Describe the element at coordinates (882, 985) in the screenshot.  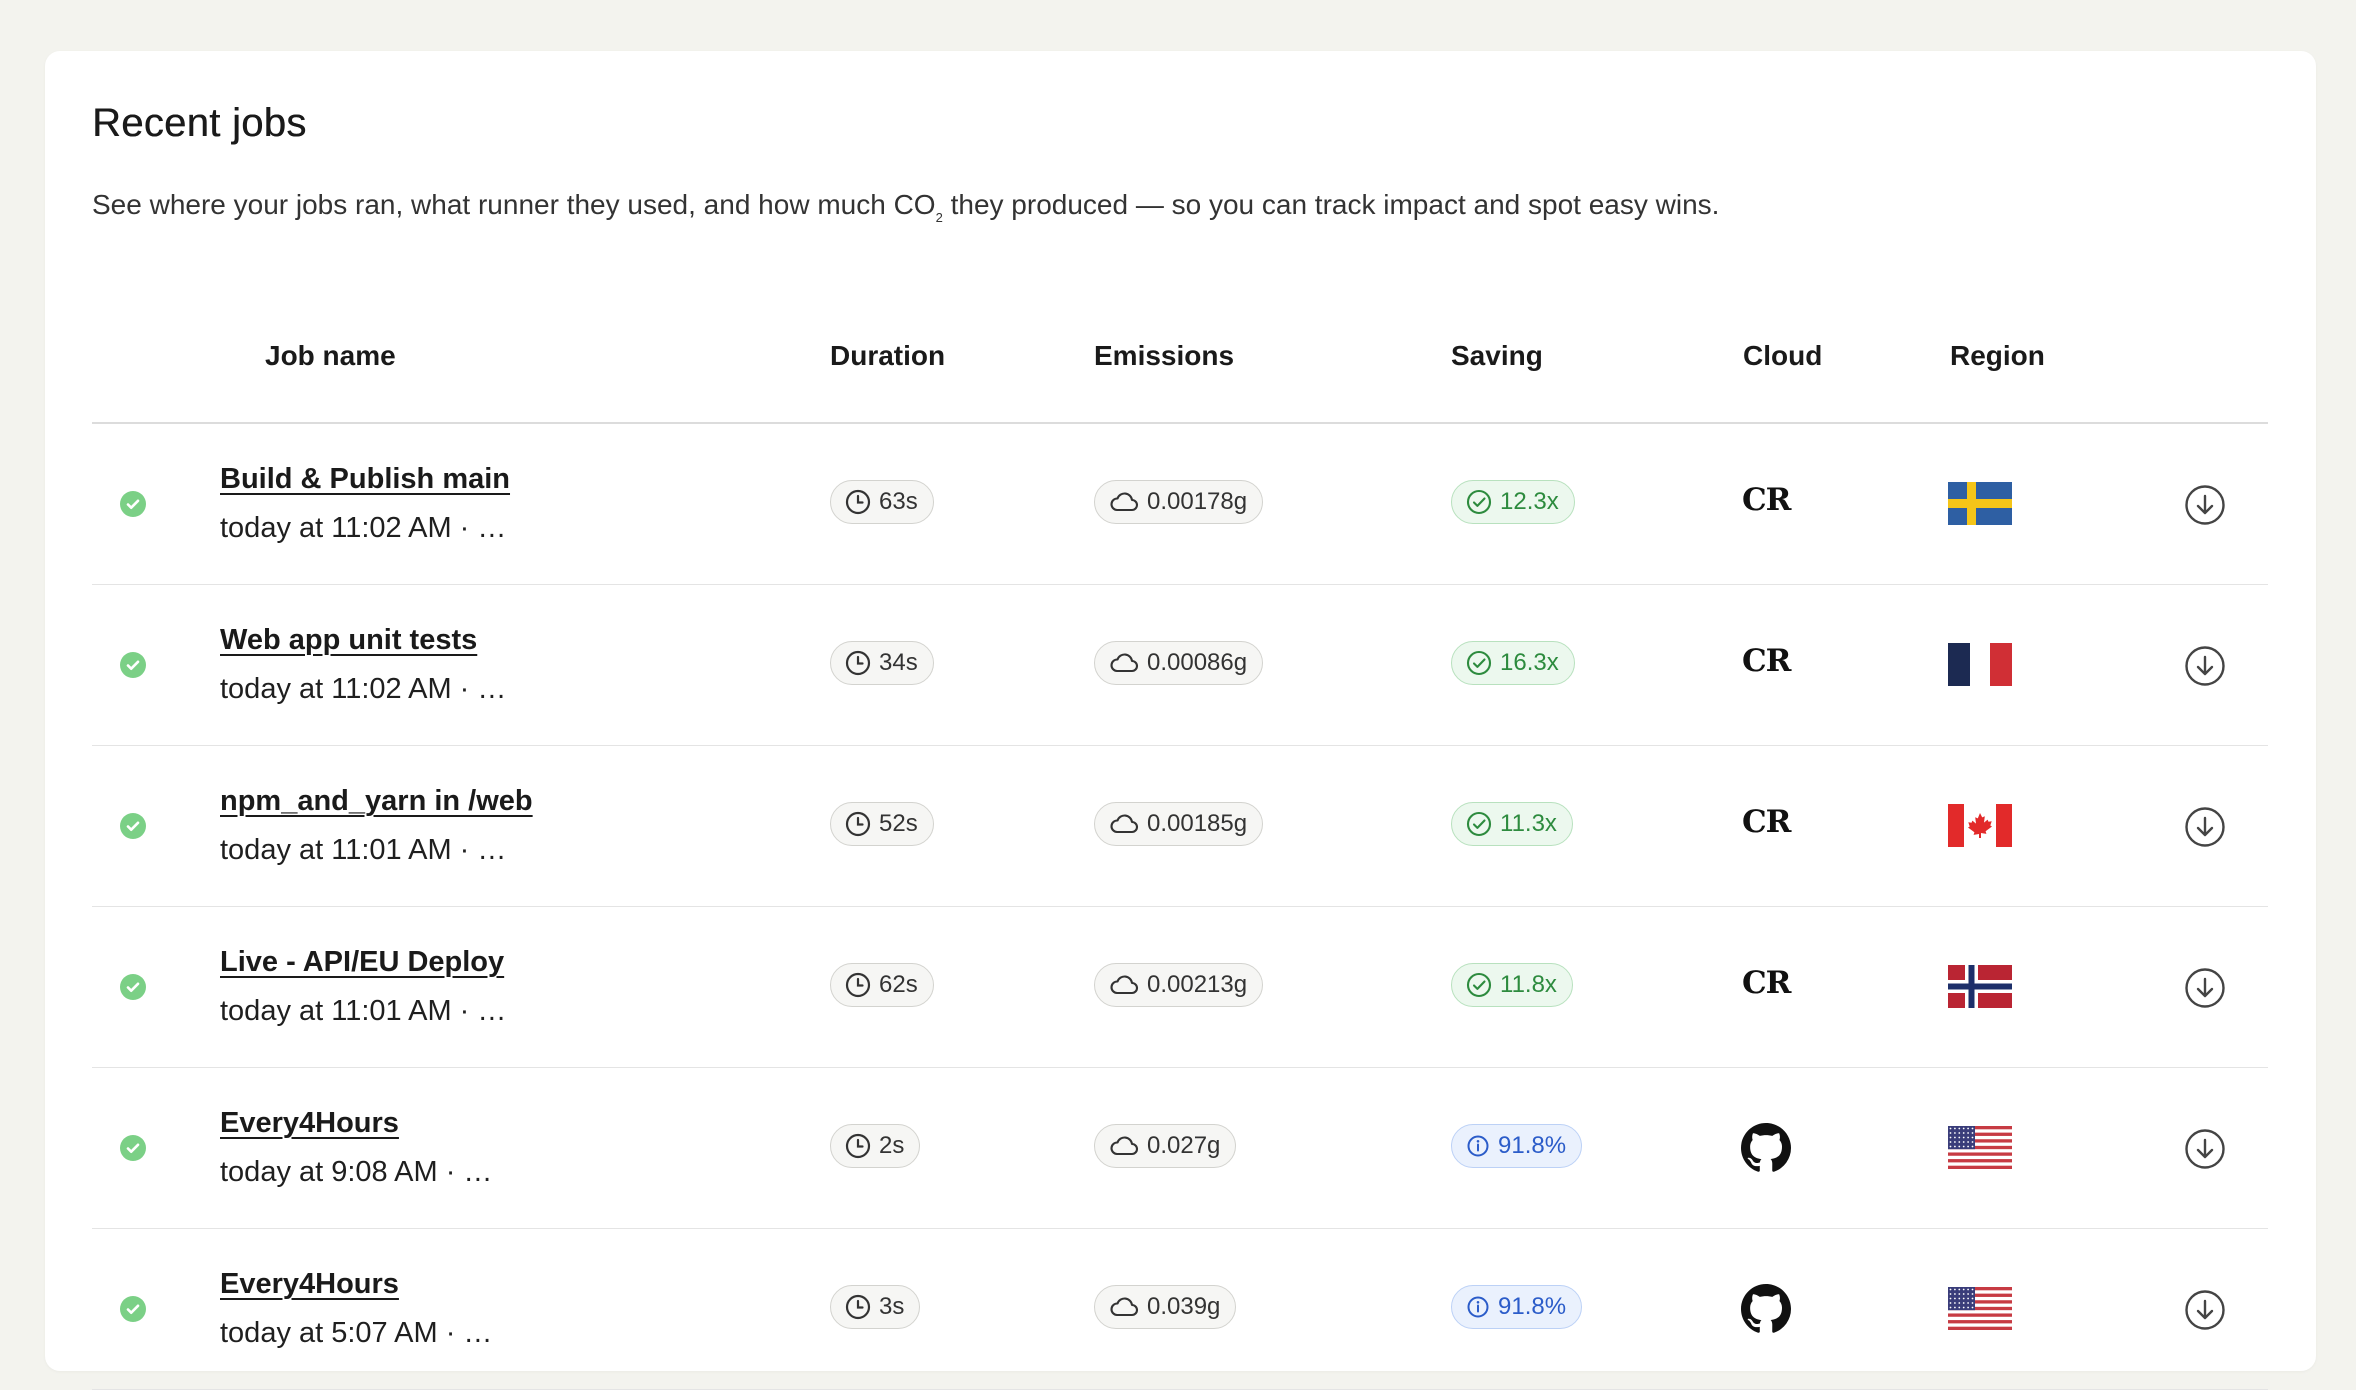
I see `duration-badge: 62s` at that location.